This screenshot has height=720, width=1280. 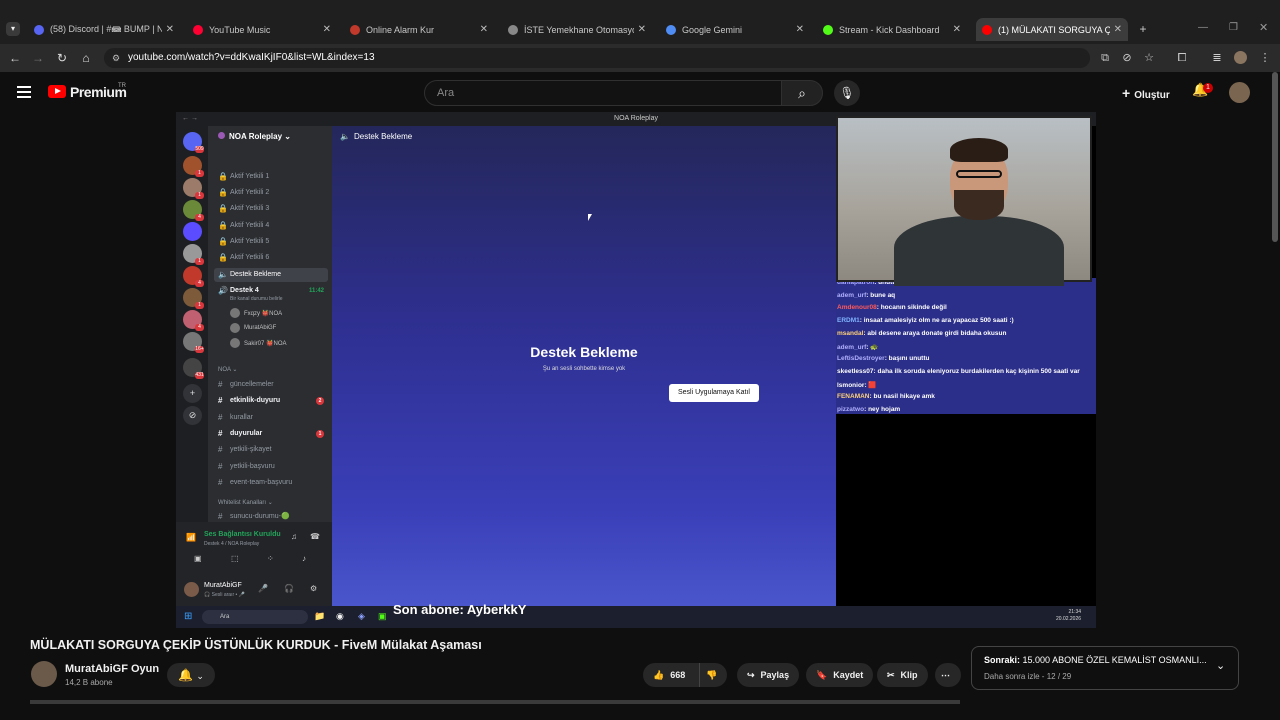 What do you see at coordinates (15, 58) in the screenshot?
I see `back-icon: ←` at bounding box center [15, 58].